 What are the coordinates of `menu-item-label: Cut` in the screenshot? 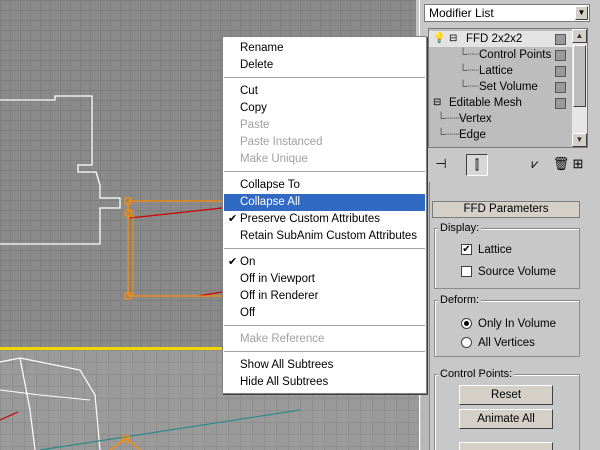 It's located at (249, 91).